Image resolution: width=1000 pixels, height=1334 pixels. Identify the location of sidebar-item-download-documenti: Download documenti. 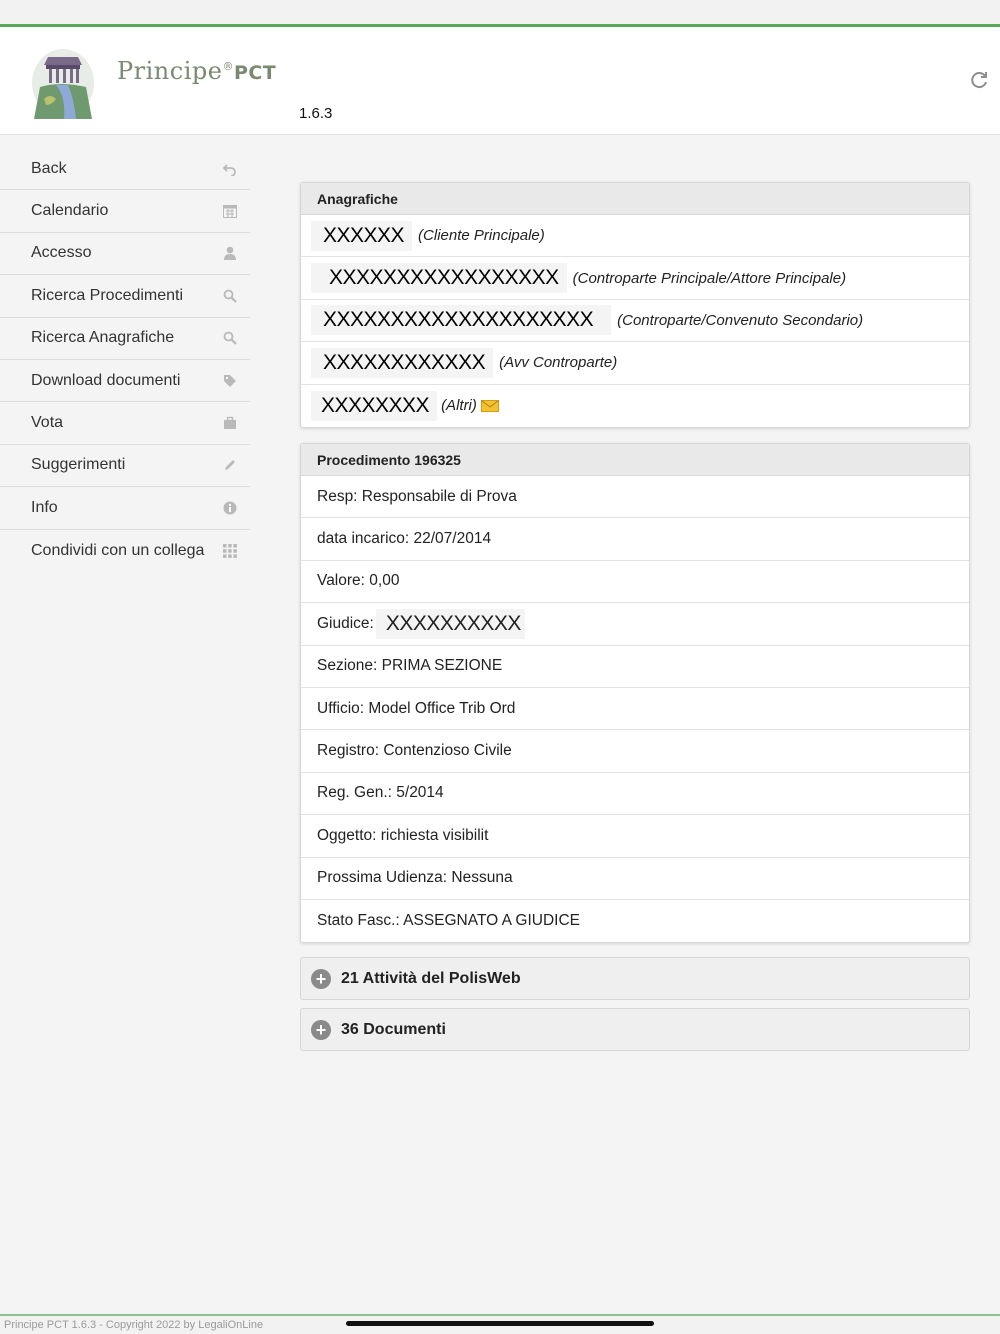
(125, 381).